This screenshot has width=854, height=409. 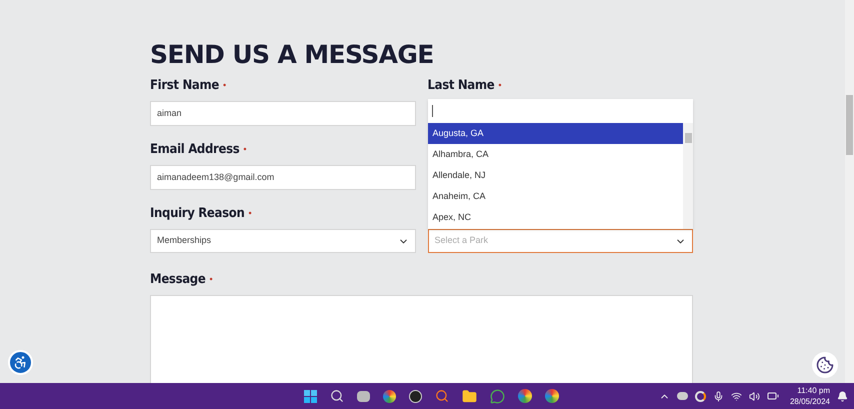 What do you see at coordinates (555, 217) in the screenshot?
I see `dropdown-option: Apex, NC` at bounding box center [555, 217].